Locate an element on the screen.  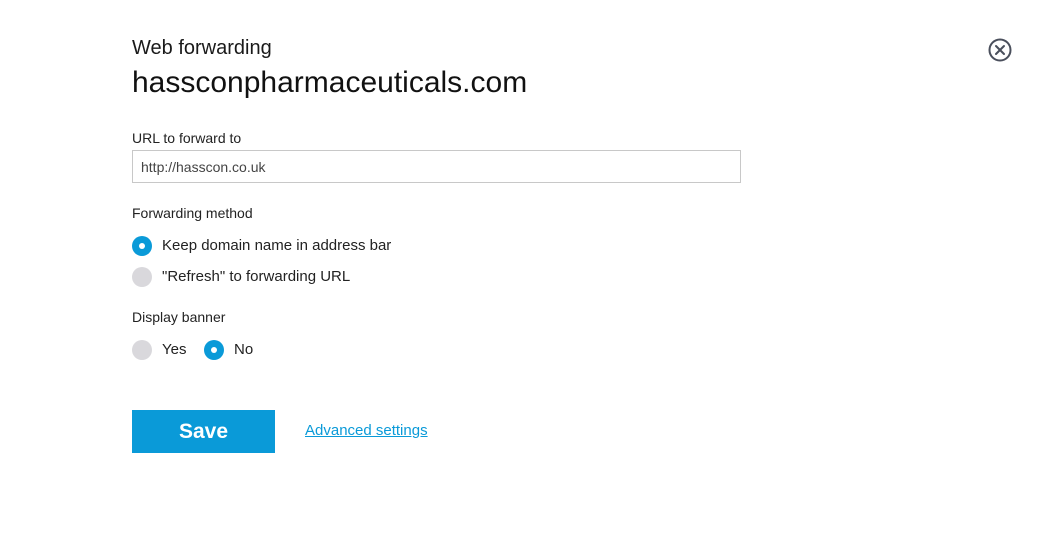
display-banner-label: Display banner is located at coordinates (179, 317).